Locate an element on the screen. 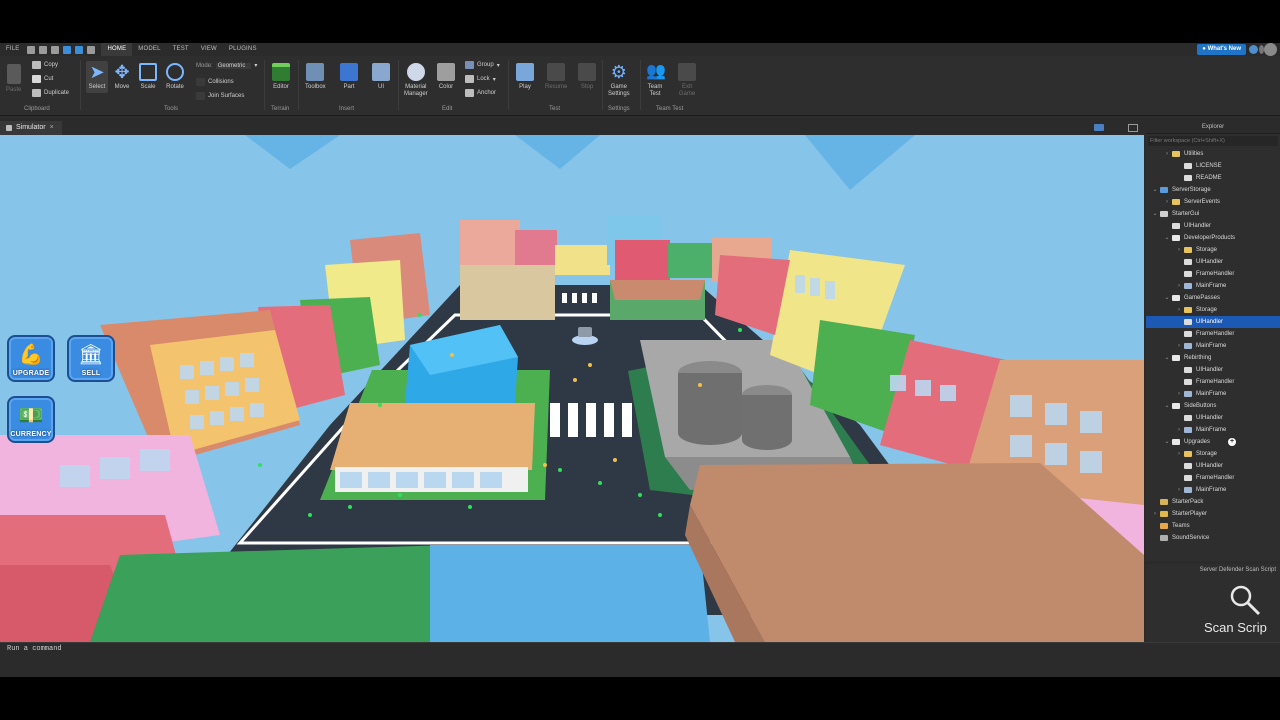 The image size is (1280, 720). scan-script-button-label: Scan Scrip is located at coordinates (1235, 627).